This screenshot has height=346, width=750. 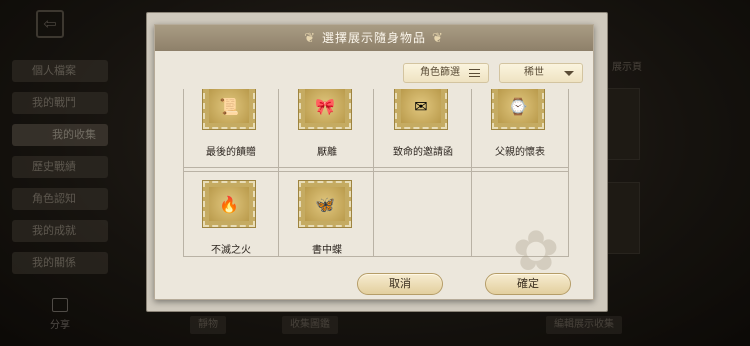 What do you see at coordinates (325, 106) in the screenshot?
I see `bow-ribbon-icon: 🎀` at bounding box center [325, 106].